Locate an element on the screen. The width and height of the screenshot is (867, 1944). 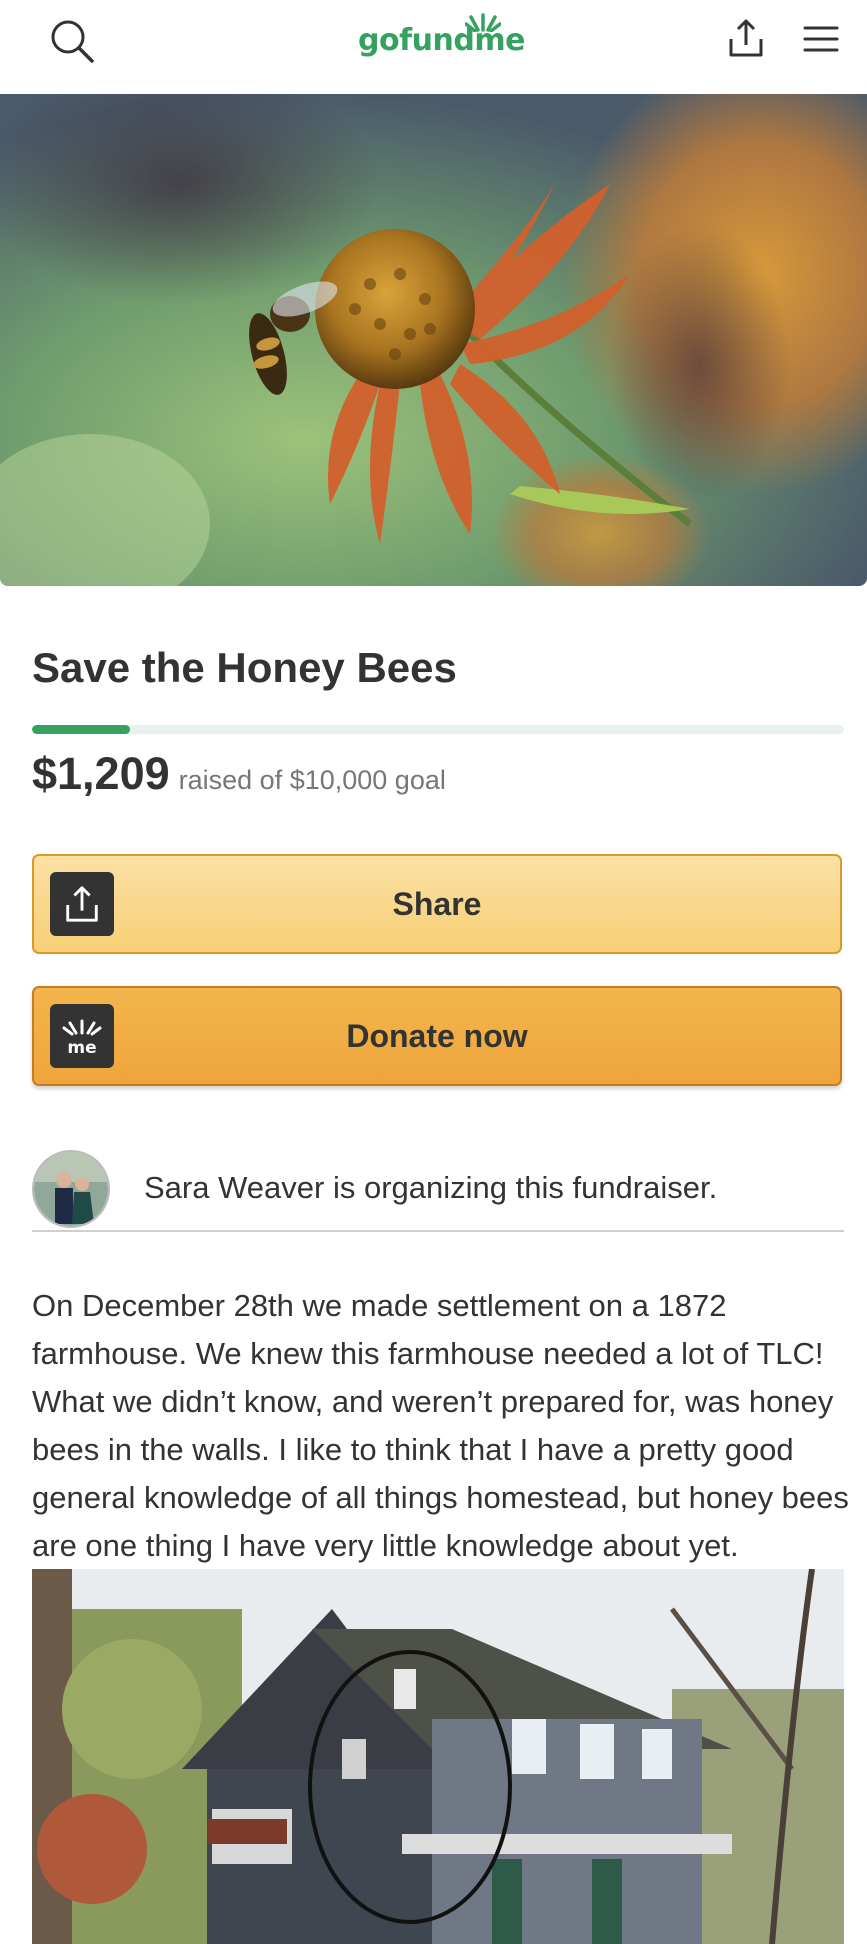
menu-icon is located at coordinates (821, 39).